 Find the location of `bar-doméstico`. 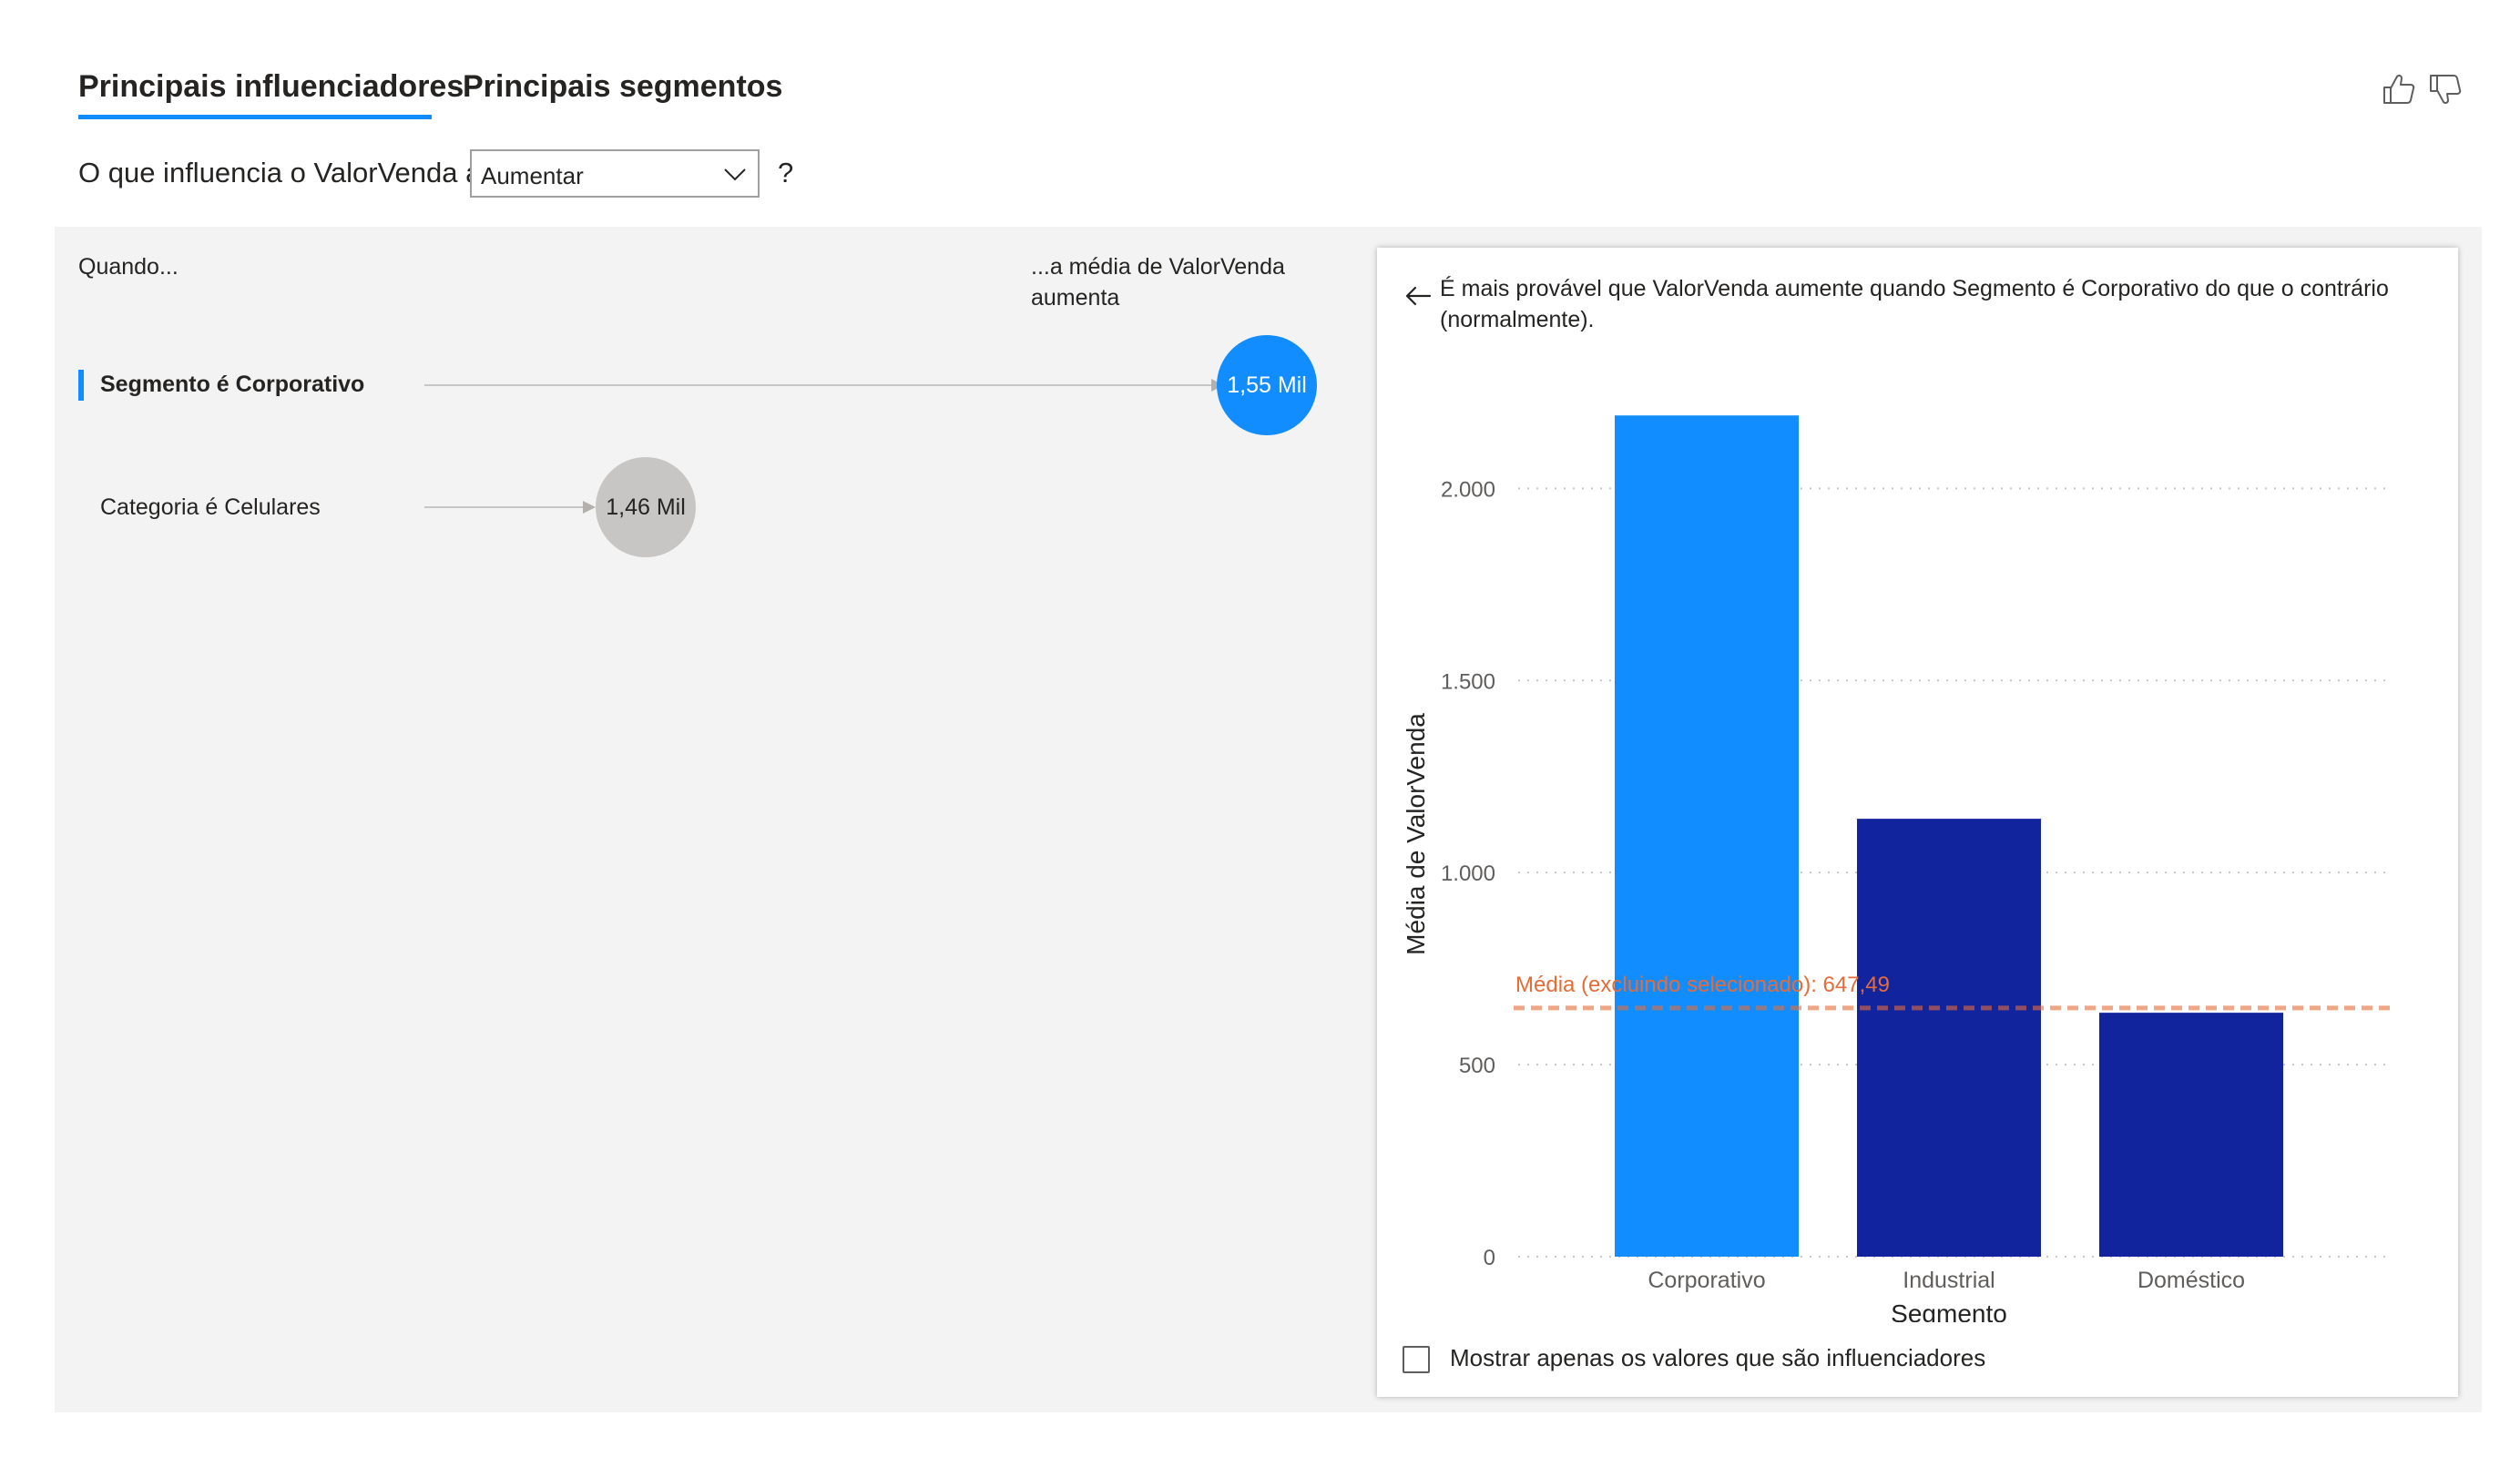

bar-doméstico is located at coordinates (2191, 1135).